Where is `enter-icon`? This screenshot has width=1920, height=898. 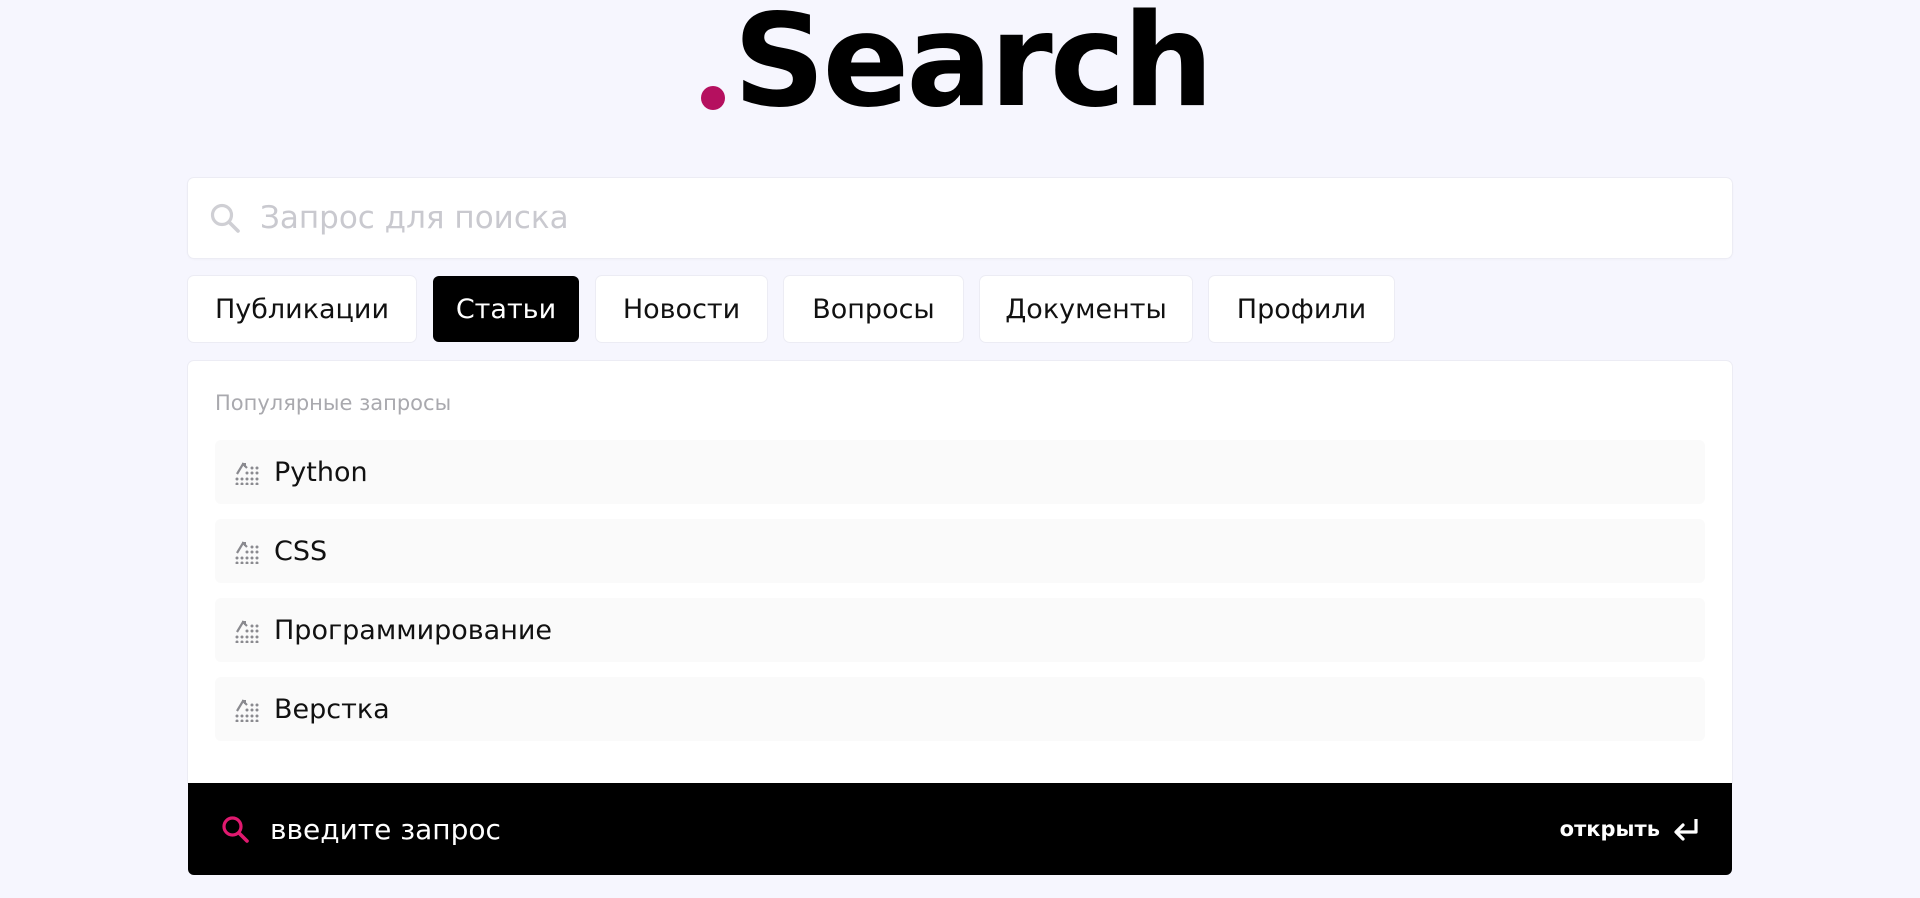
enter-icon is located at coordinates (1686, 829).